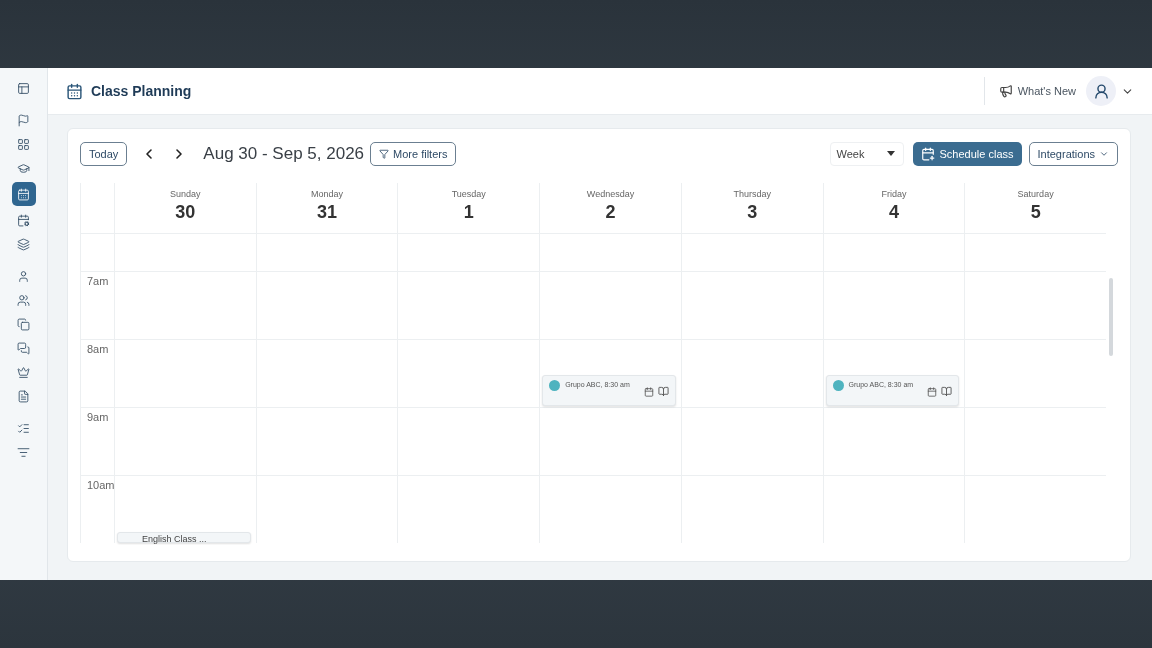  What do you see at coordinates (1073, 153) in the screenshot?
I see `integrations-button: Integrations` at bounding box center [1073, 153].